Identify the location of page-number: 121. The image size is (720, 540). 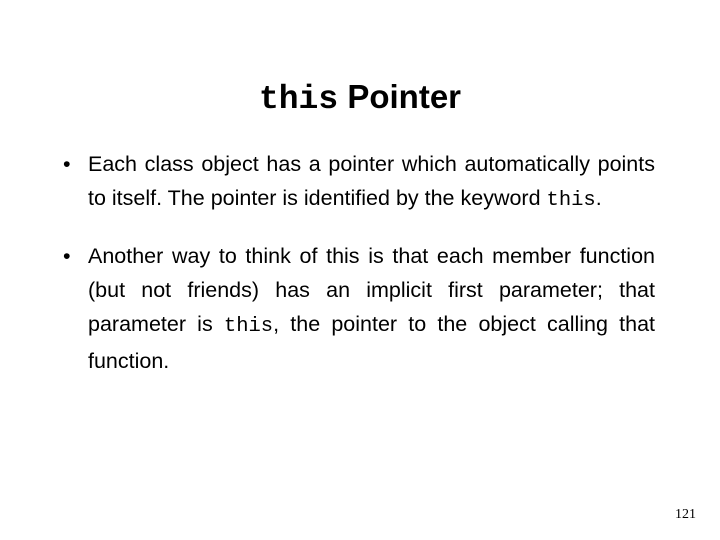
(685, 514).